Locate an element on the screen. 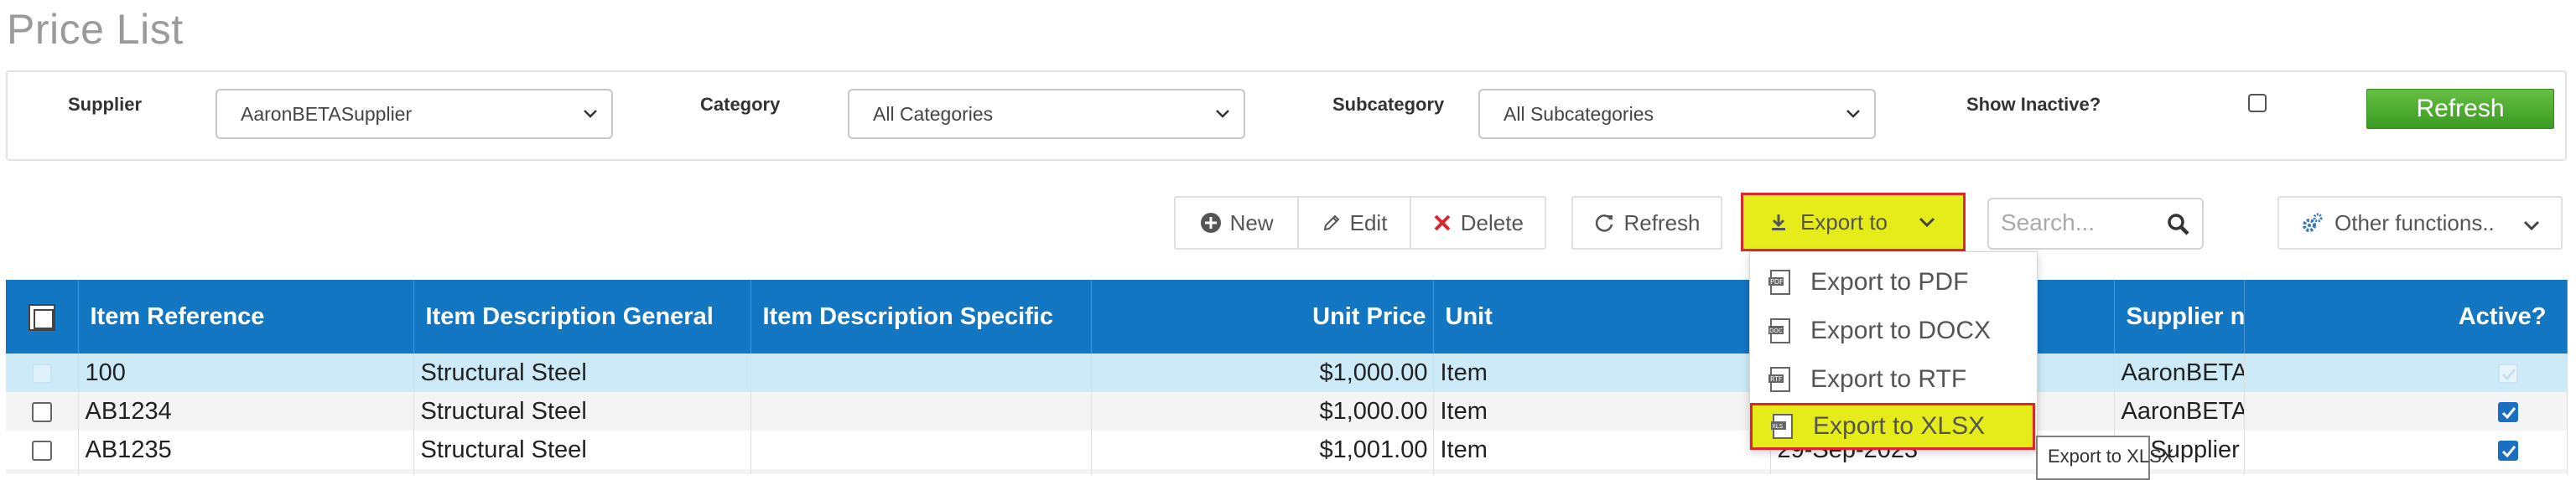 Image resolution: width=2576 pixels, height=480 pixels. page-title: Price List is located at coordinates (95, 30).